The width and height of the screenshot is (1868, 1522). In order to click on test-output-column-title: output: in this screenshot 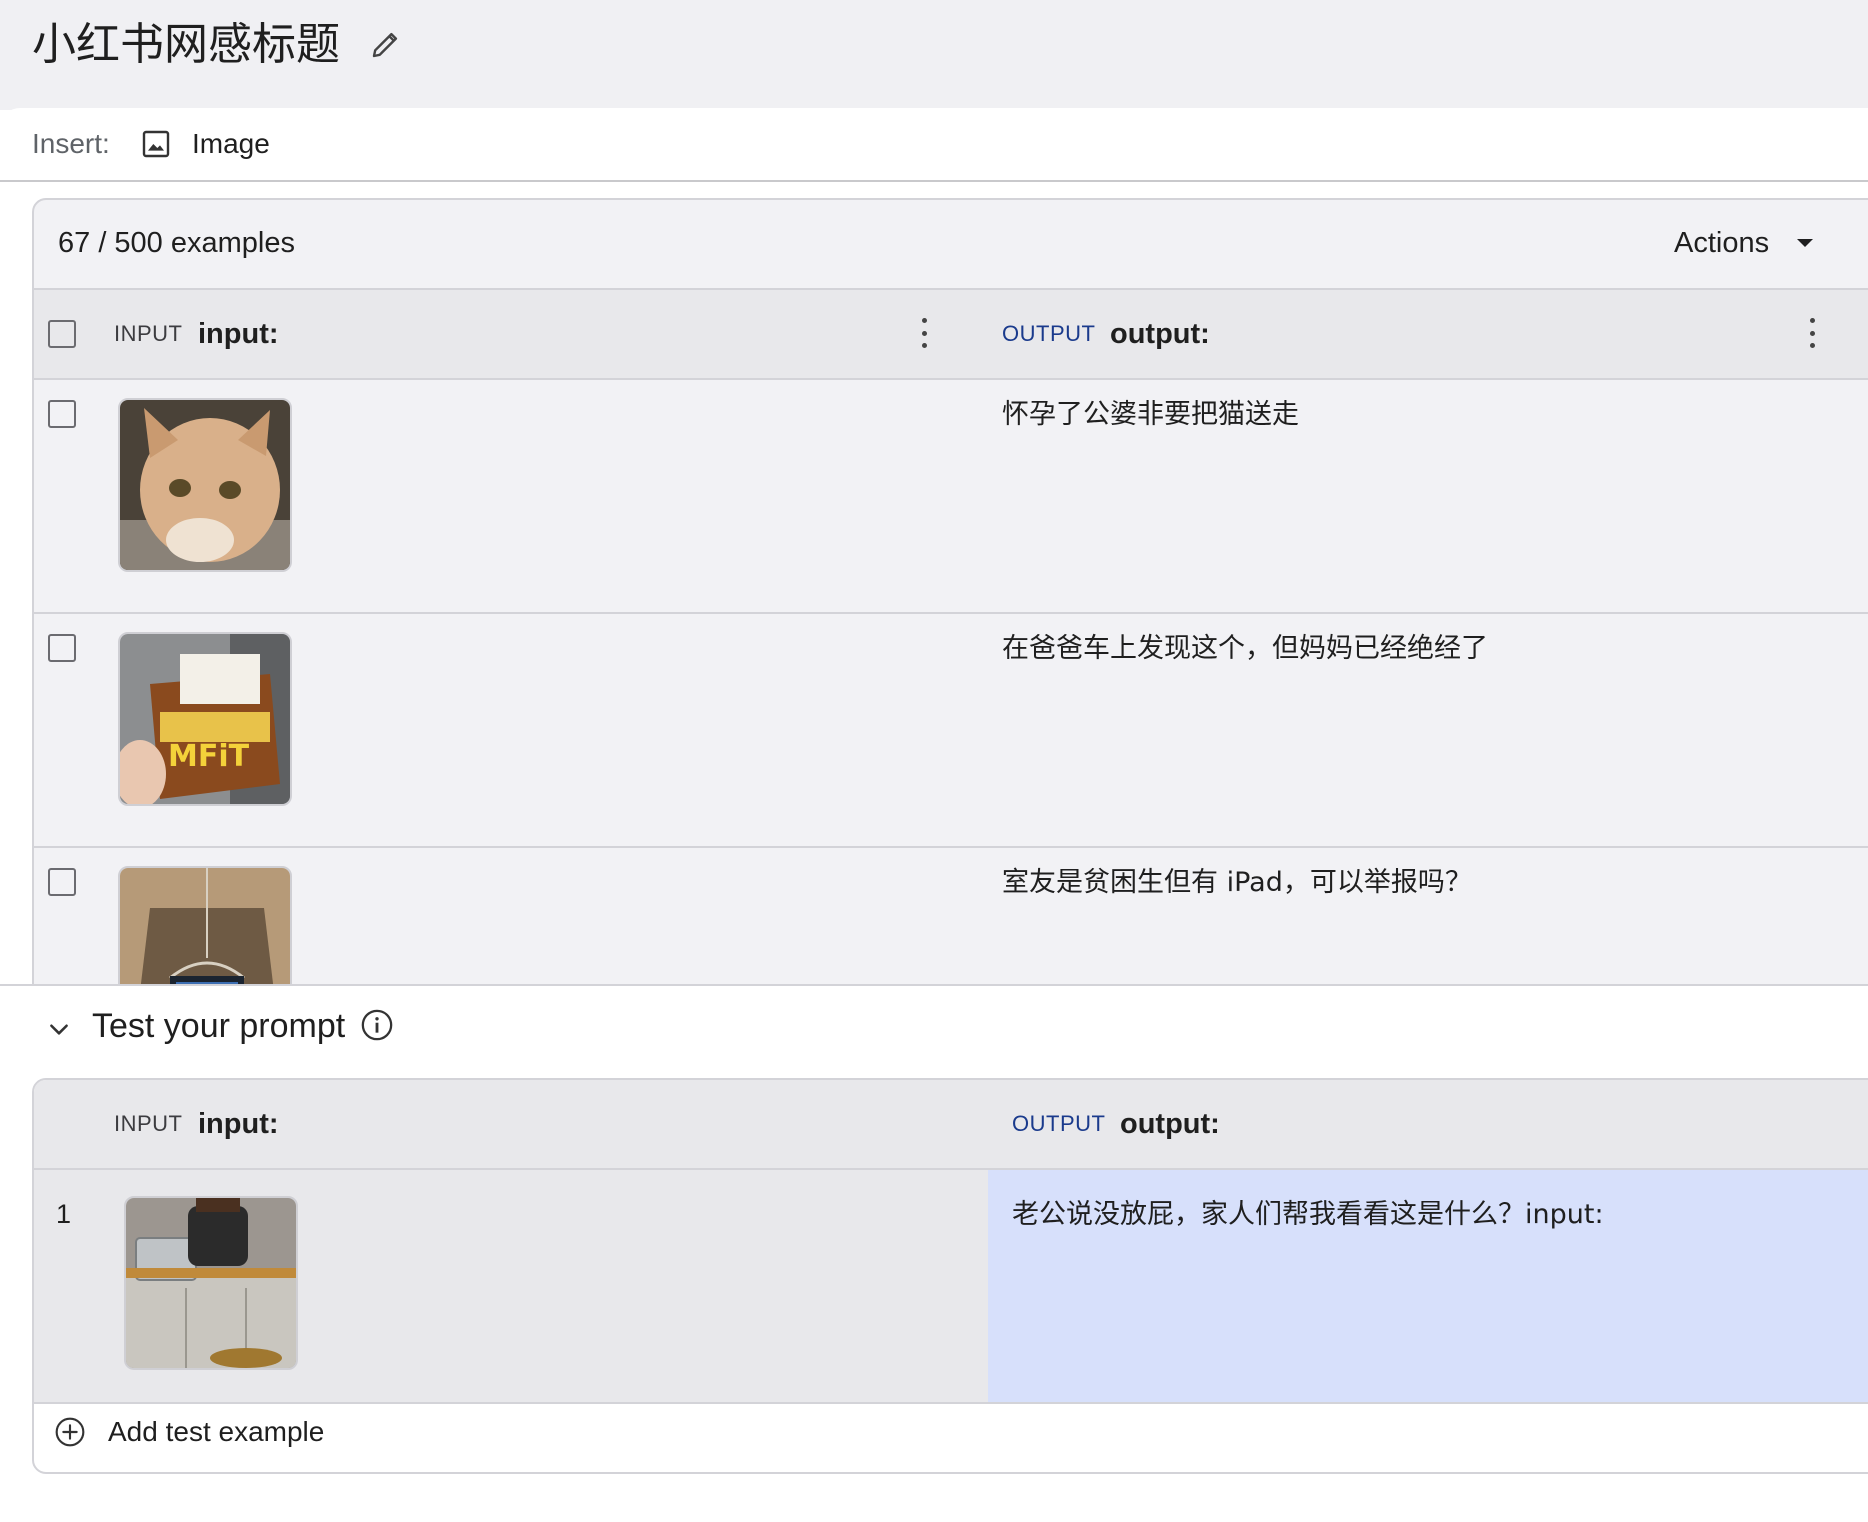, I will do `click(1170, 1124)`.